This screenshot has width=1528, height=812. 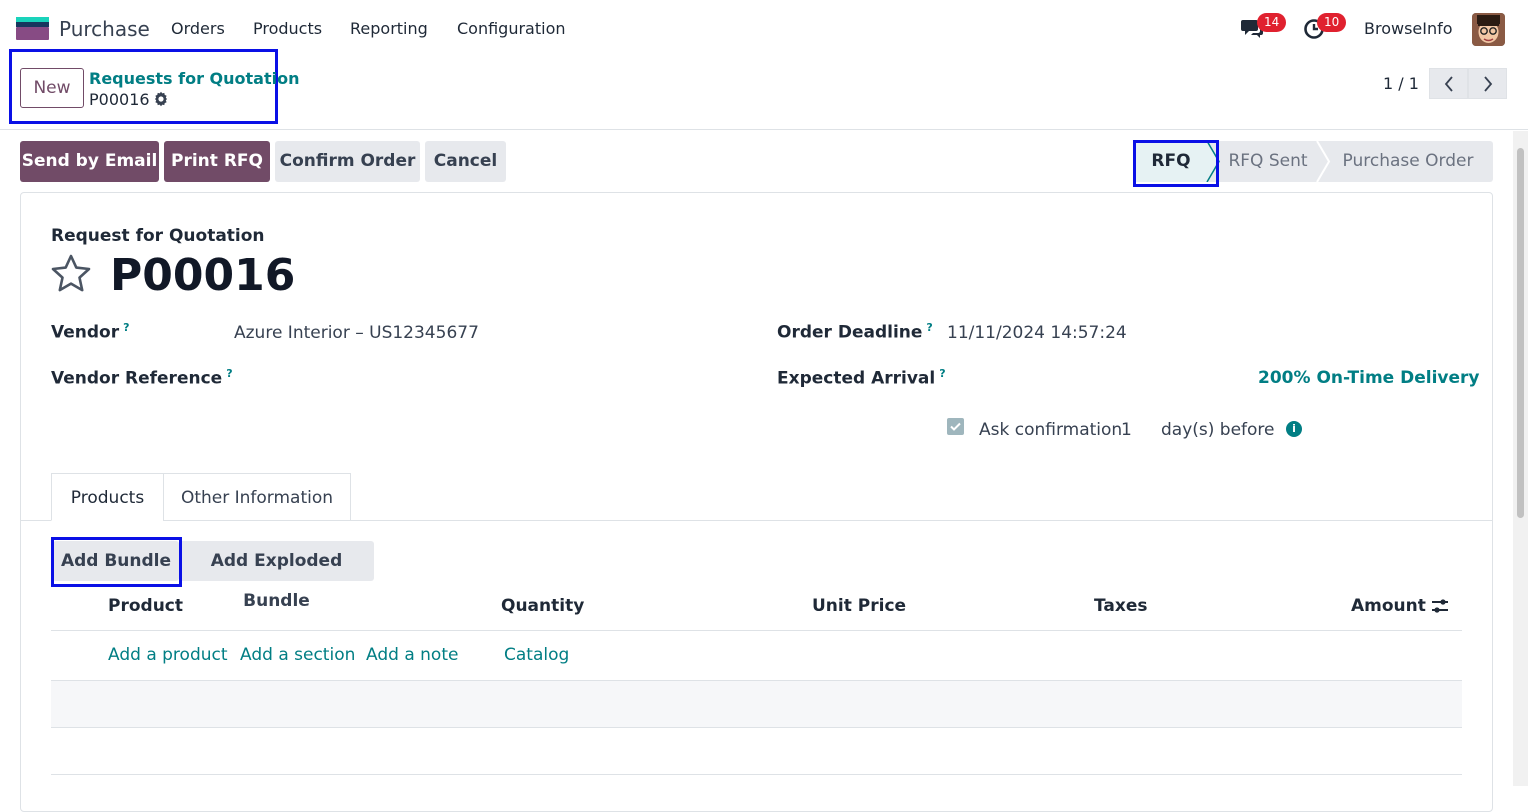 I want to click on add-product-link: Add a product, so click(x=168, y=655).